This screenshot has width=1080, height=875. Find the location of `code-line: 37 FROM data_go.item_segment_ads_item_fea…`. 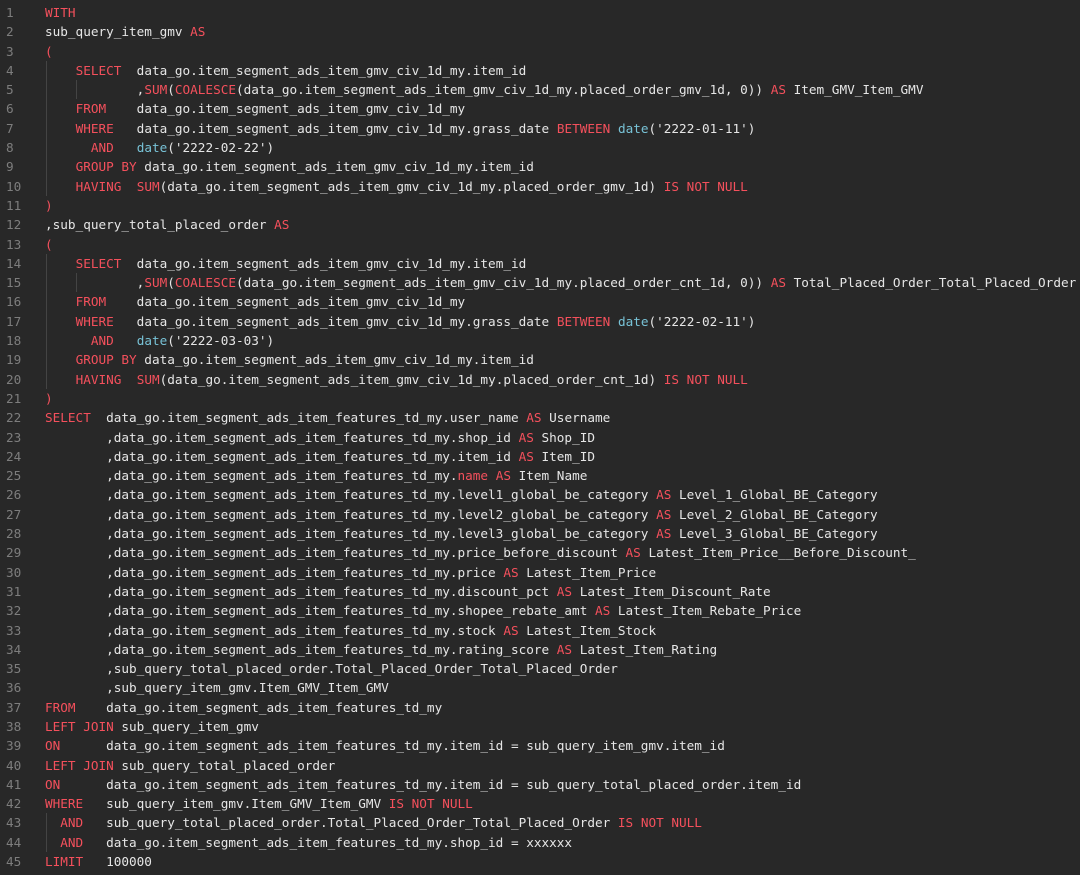

code-line: 37 FROM data_go.item_segment_ads_item_fea… is located at coordinates (540, 707).